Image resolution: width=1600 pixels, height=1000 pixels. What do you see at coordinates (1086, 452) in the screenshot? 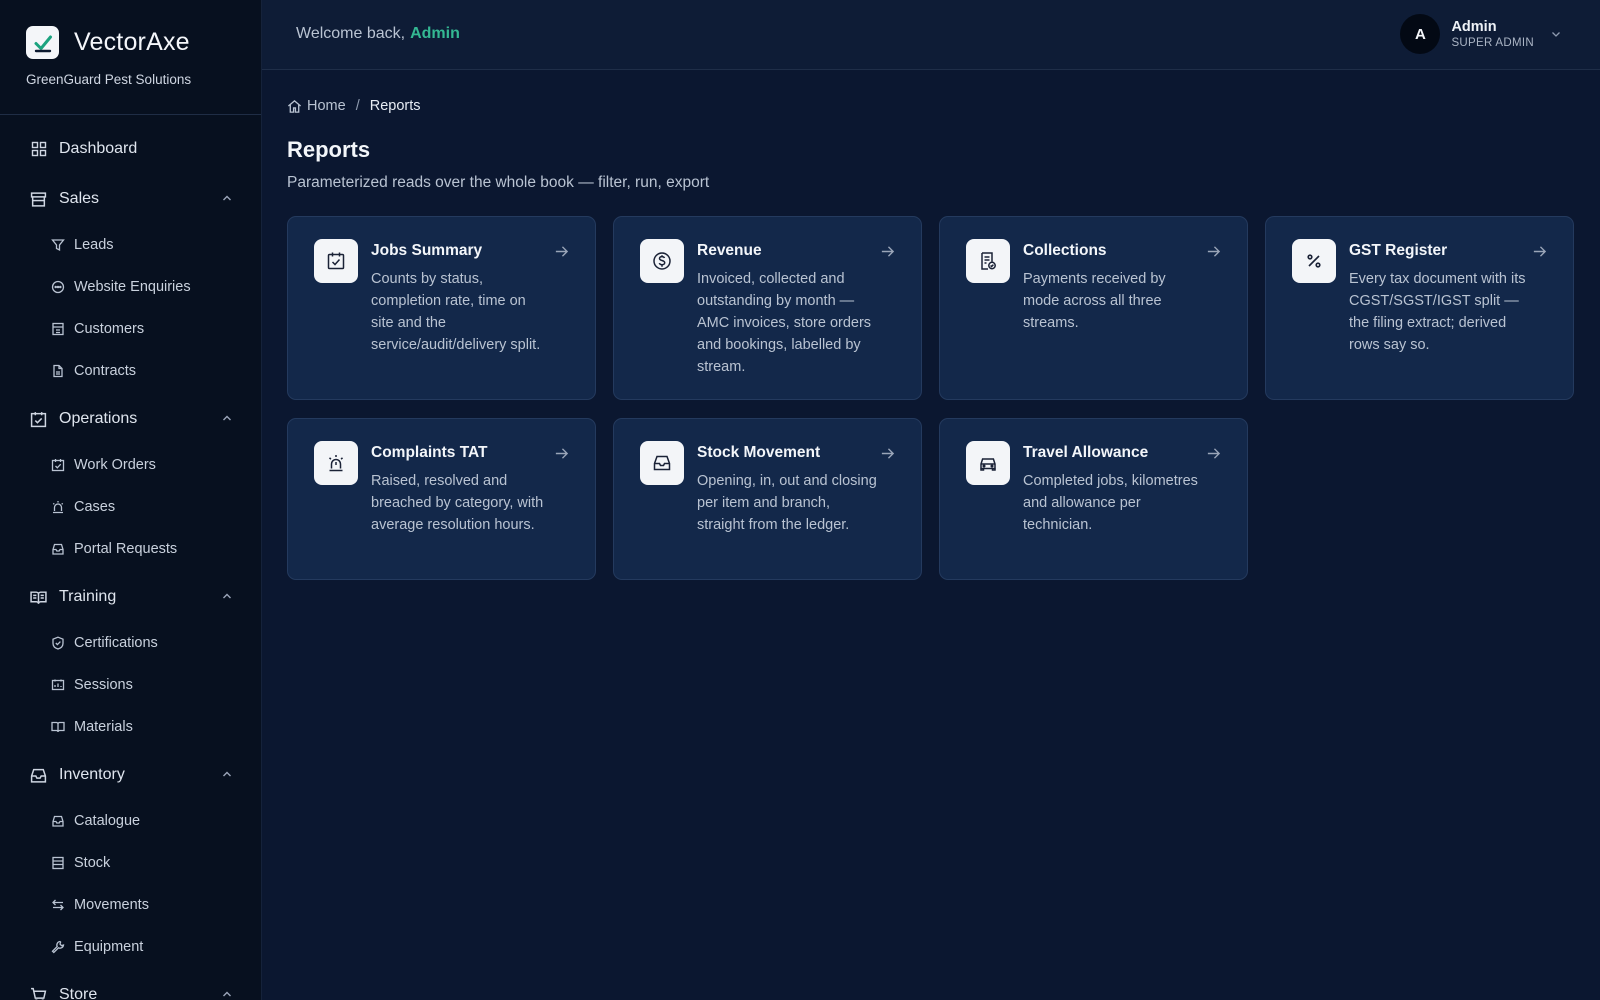
I see `report-card-title: Travel Allowance` at bounding box center [1086, 452].